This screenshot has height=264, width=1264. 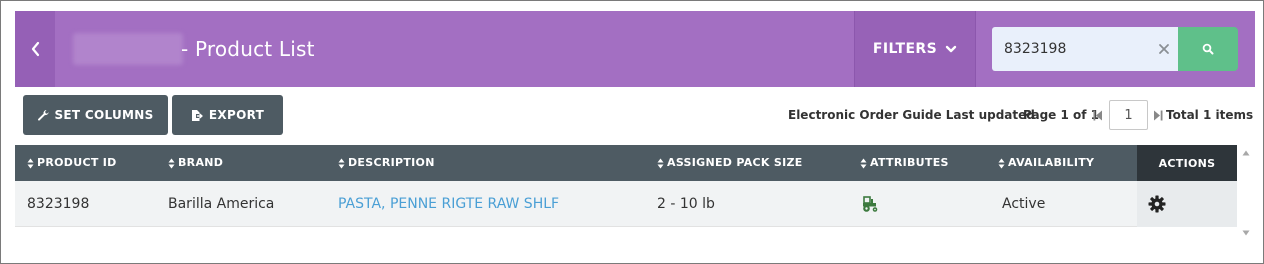 I want to click on cell-description-link: PASTA, PENNE RIGTE RAW SHLF, so click(x=448, y=204).